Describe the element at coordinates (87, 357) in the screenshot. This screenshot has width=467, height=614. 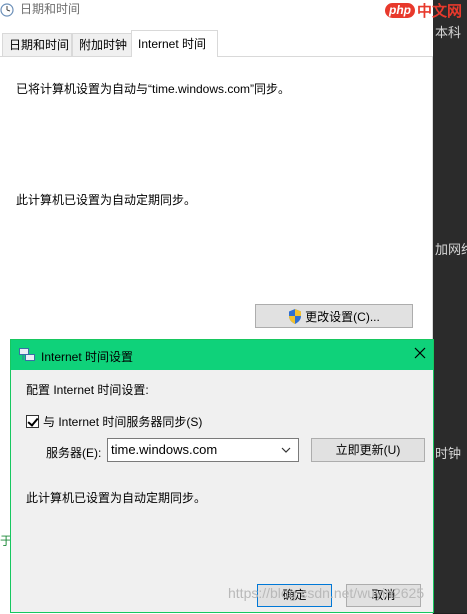
I see `dialog-title: Internet 时间设置` at that location.